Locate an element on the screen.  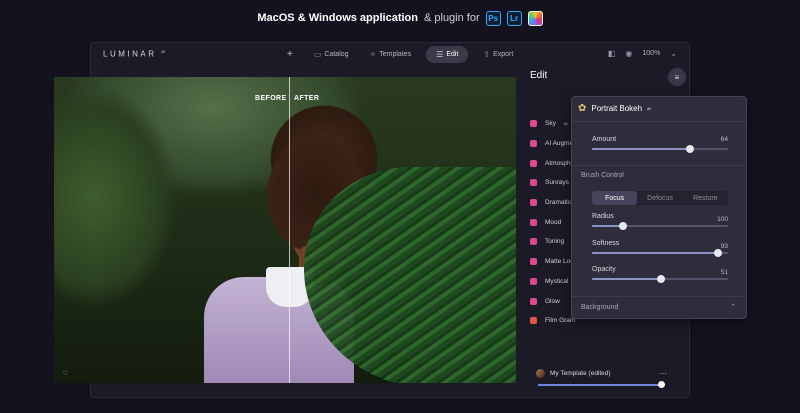
amount-fill is located at coordinates (641, 149).